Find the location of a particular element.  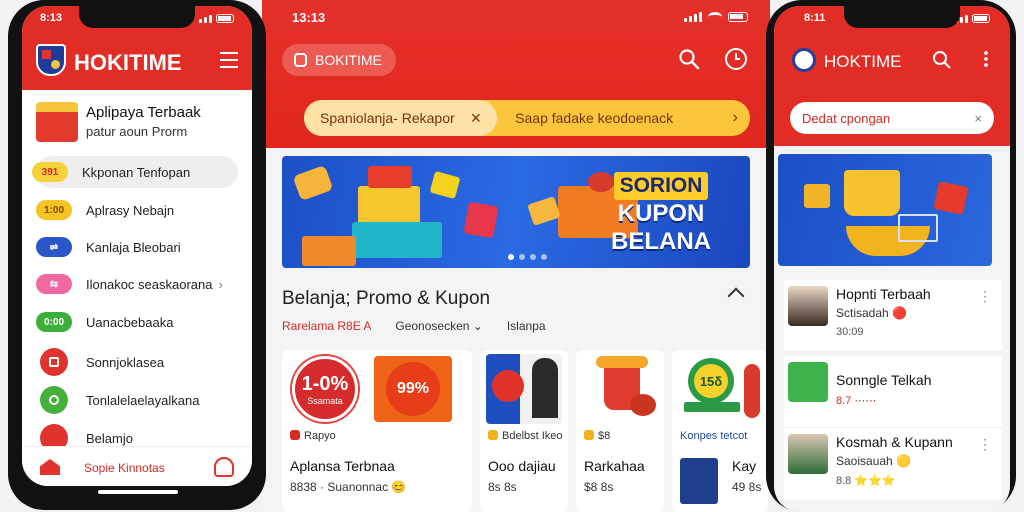

menu-item-apply: 1:00 Aplrasy Nebajn is located at coordinates (137, 210).